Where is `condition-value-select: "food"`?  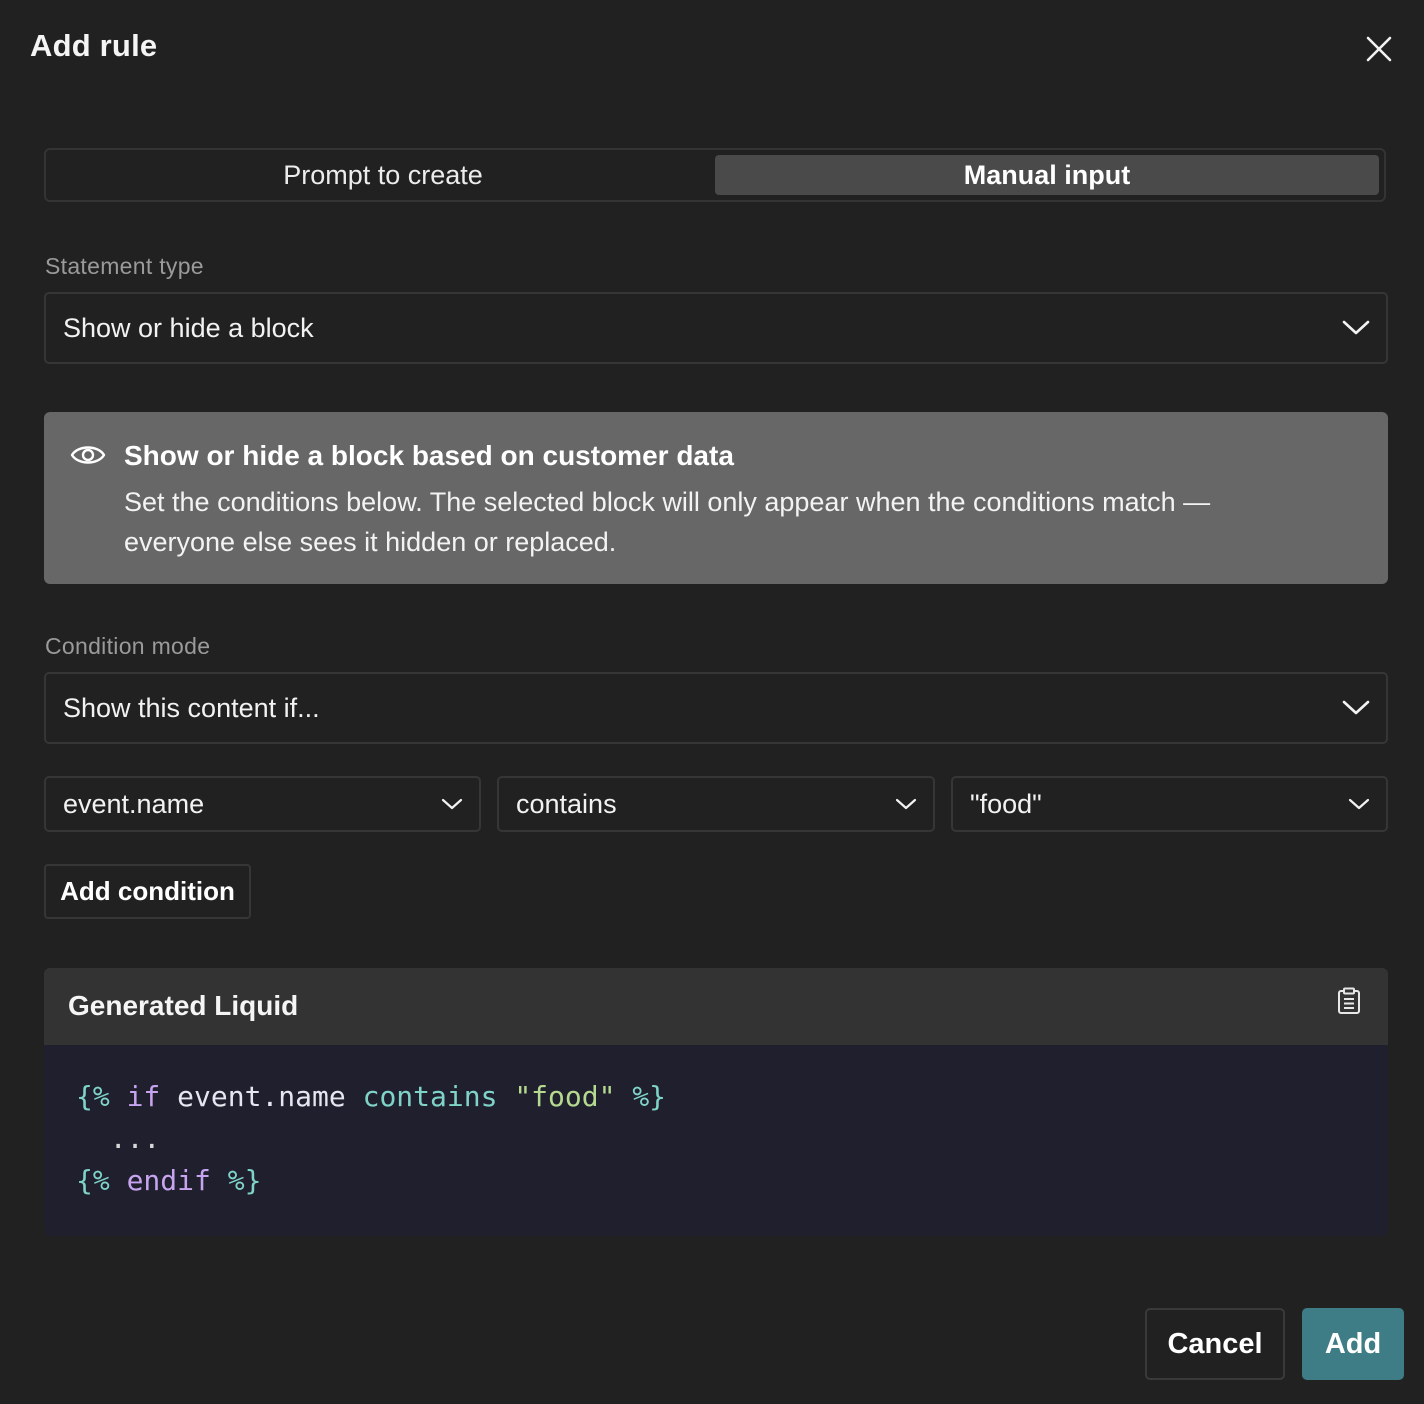
condition-value-select: "food" is located at coordinates (1169, 804).